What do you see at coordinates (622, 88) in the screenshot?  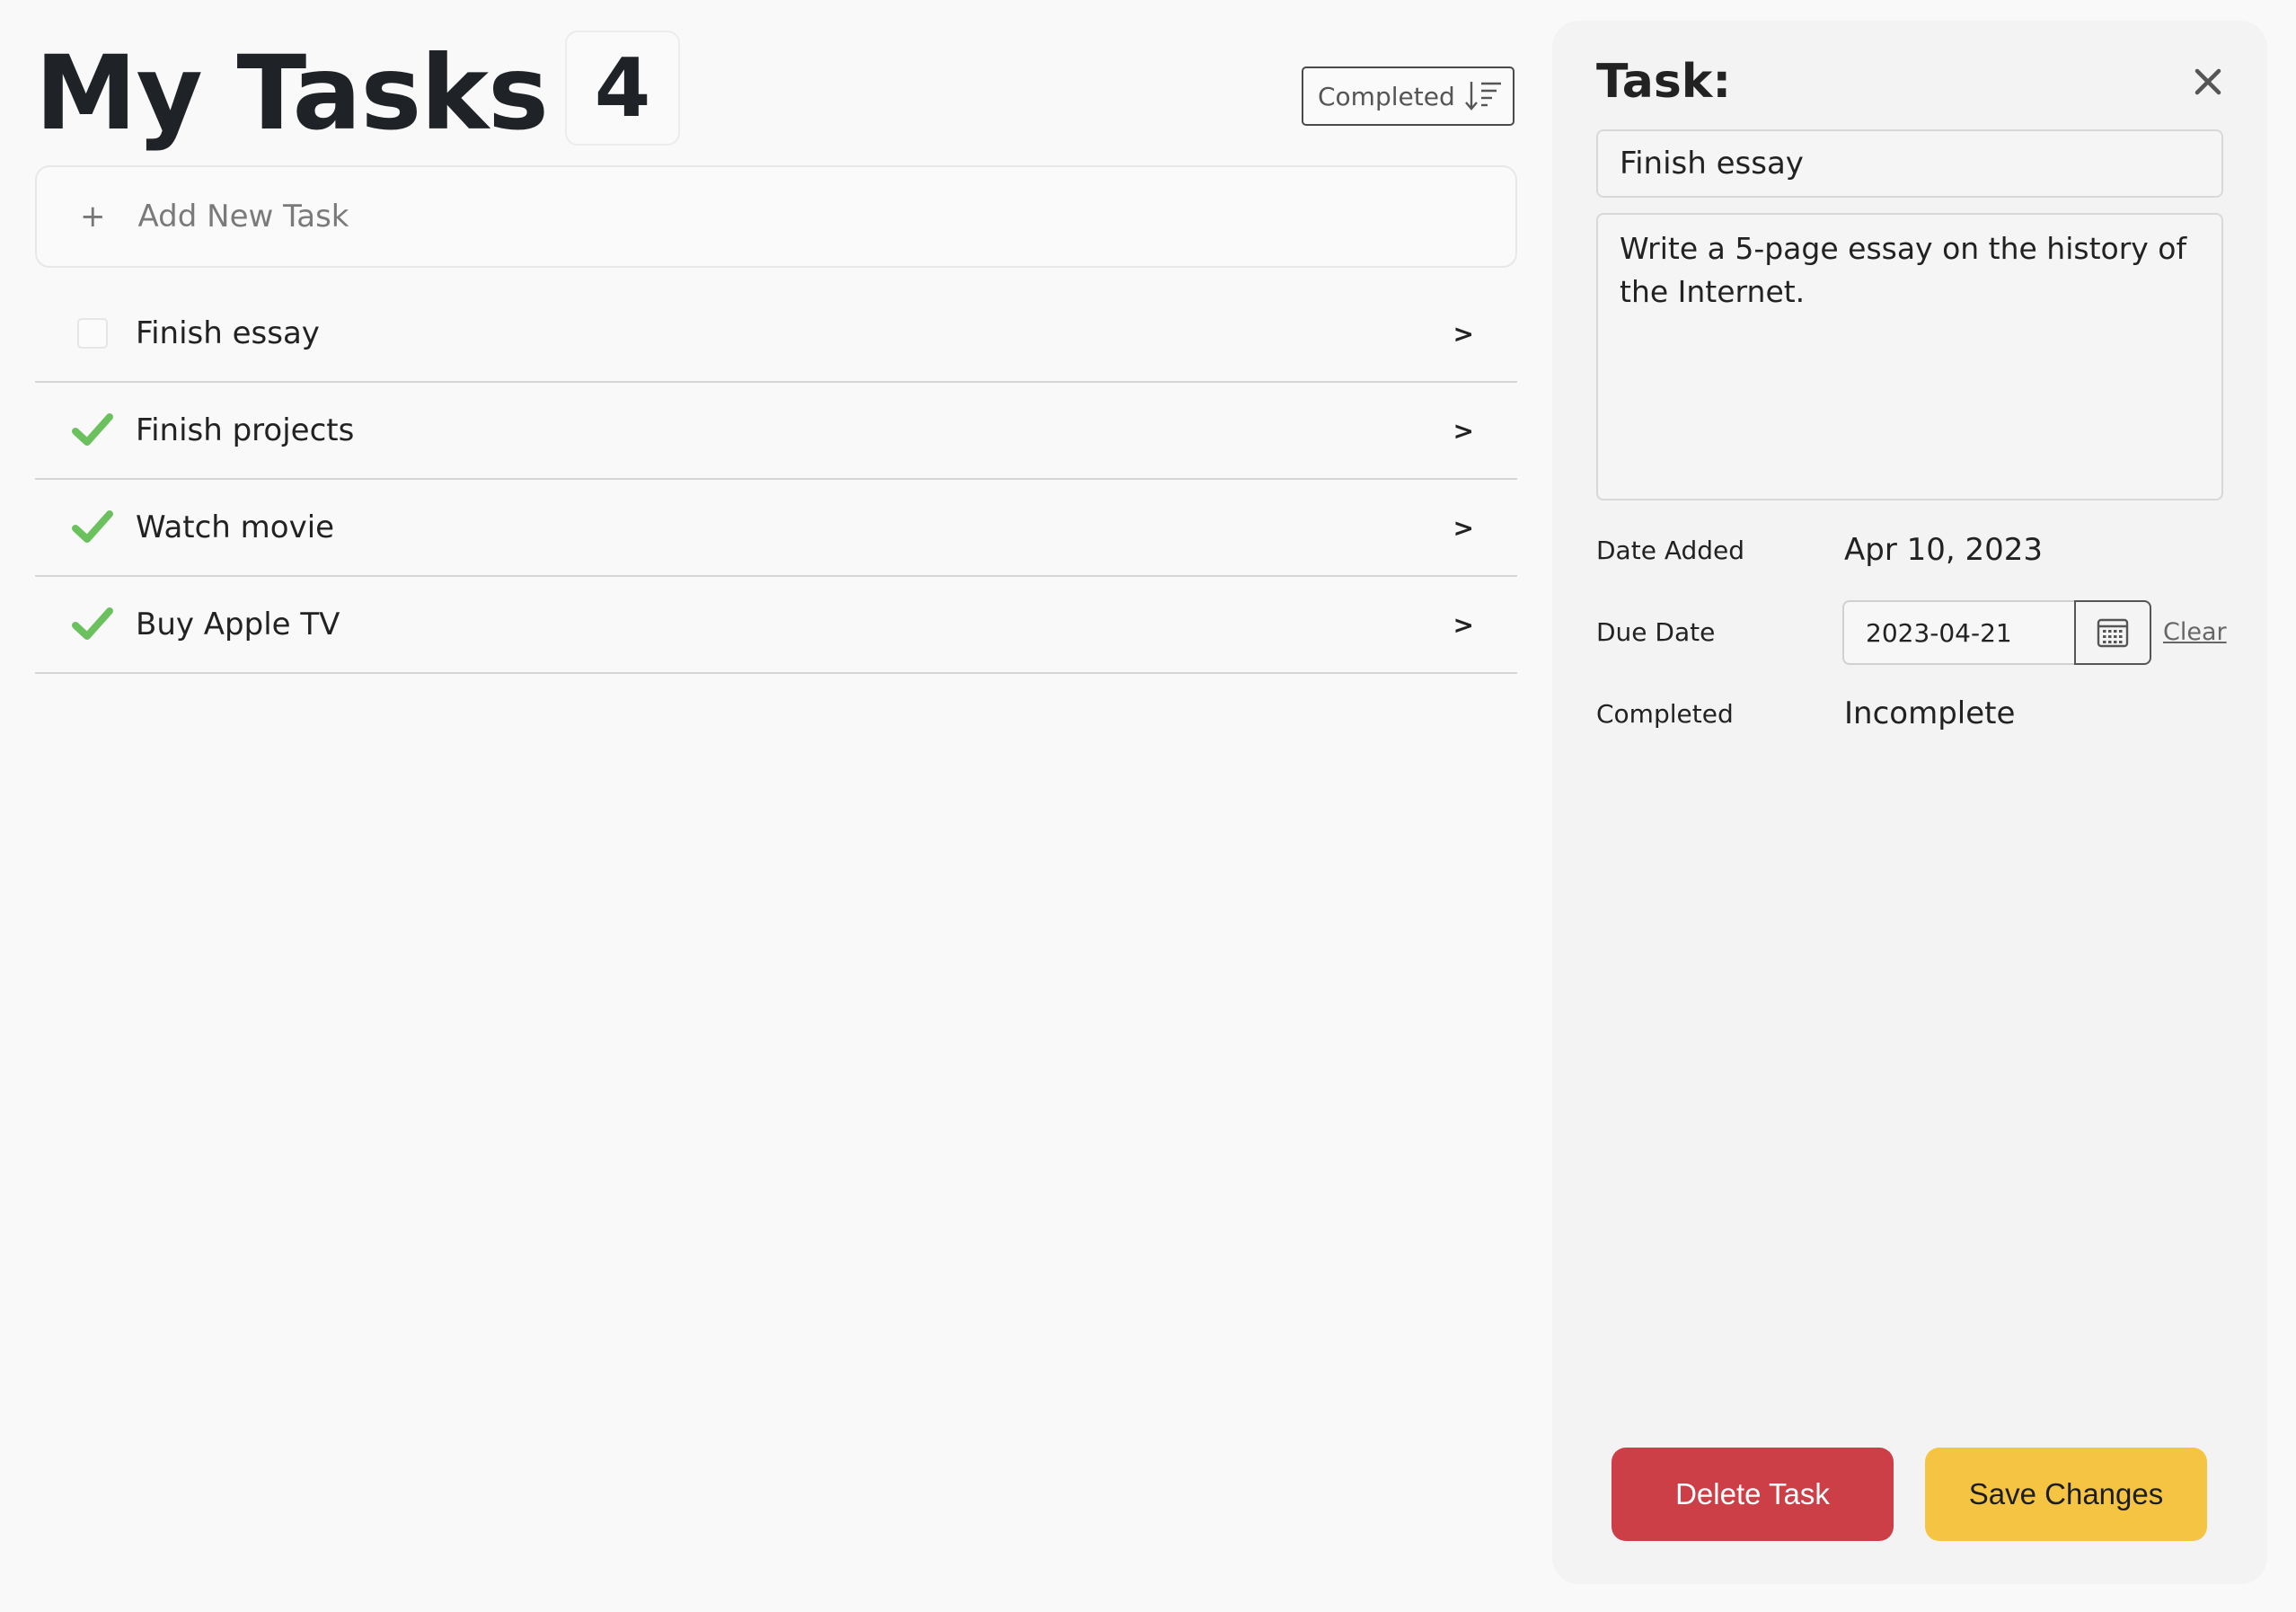 I see `task-count-badge: 4` at bounding box center [622, 88].